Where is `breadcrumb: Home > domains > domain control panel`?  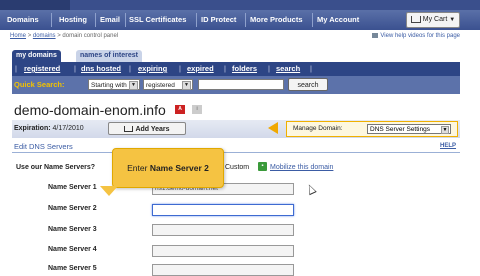 breadcrumb: Home > domains > domain control panel is located at coordinates (64, 36).